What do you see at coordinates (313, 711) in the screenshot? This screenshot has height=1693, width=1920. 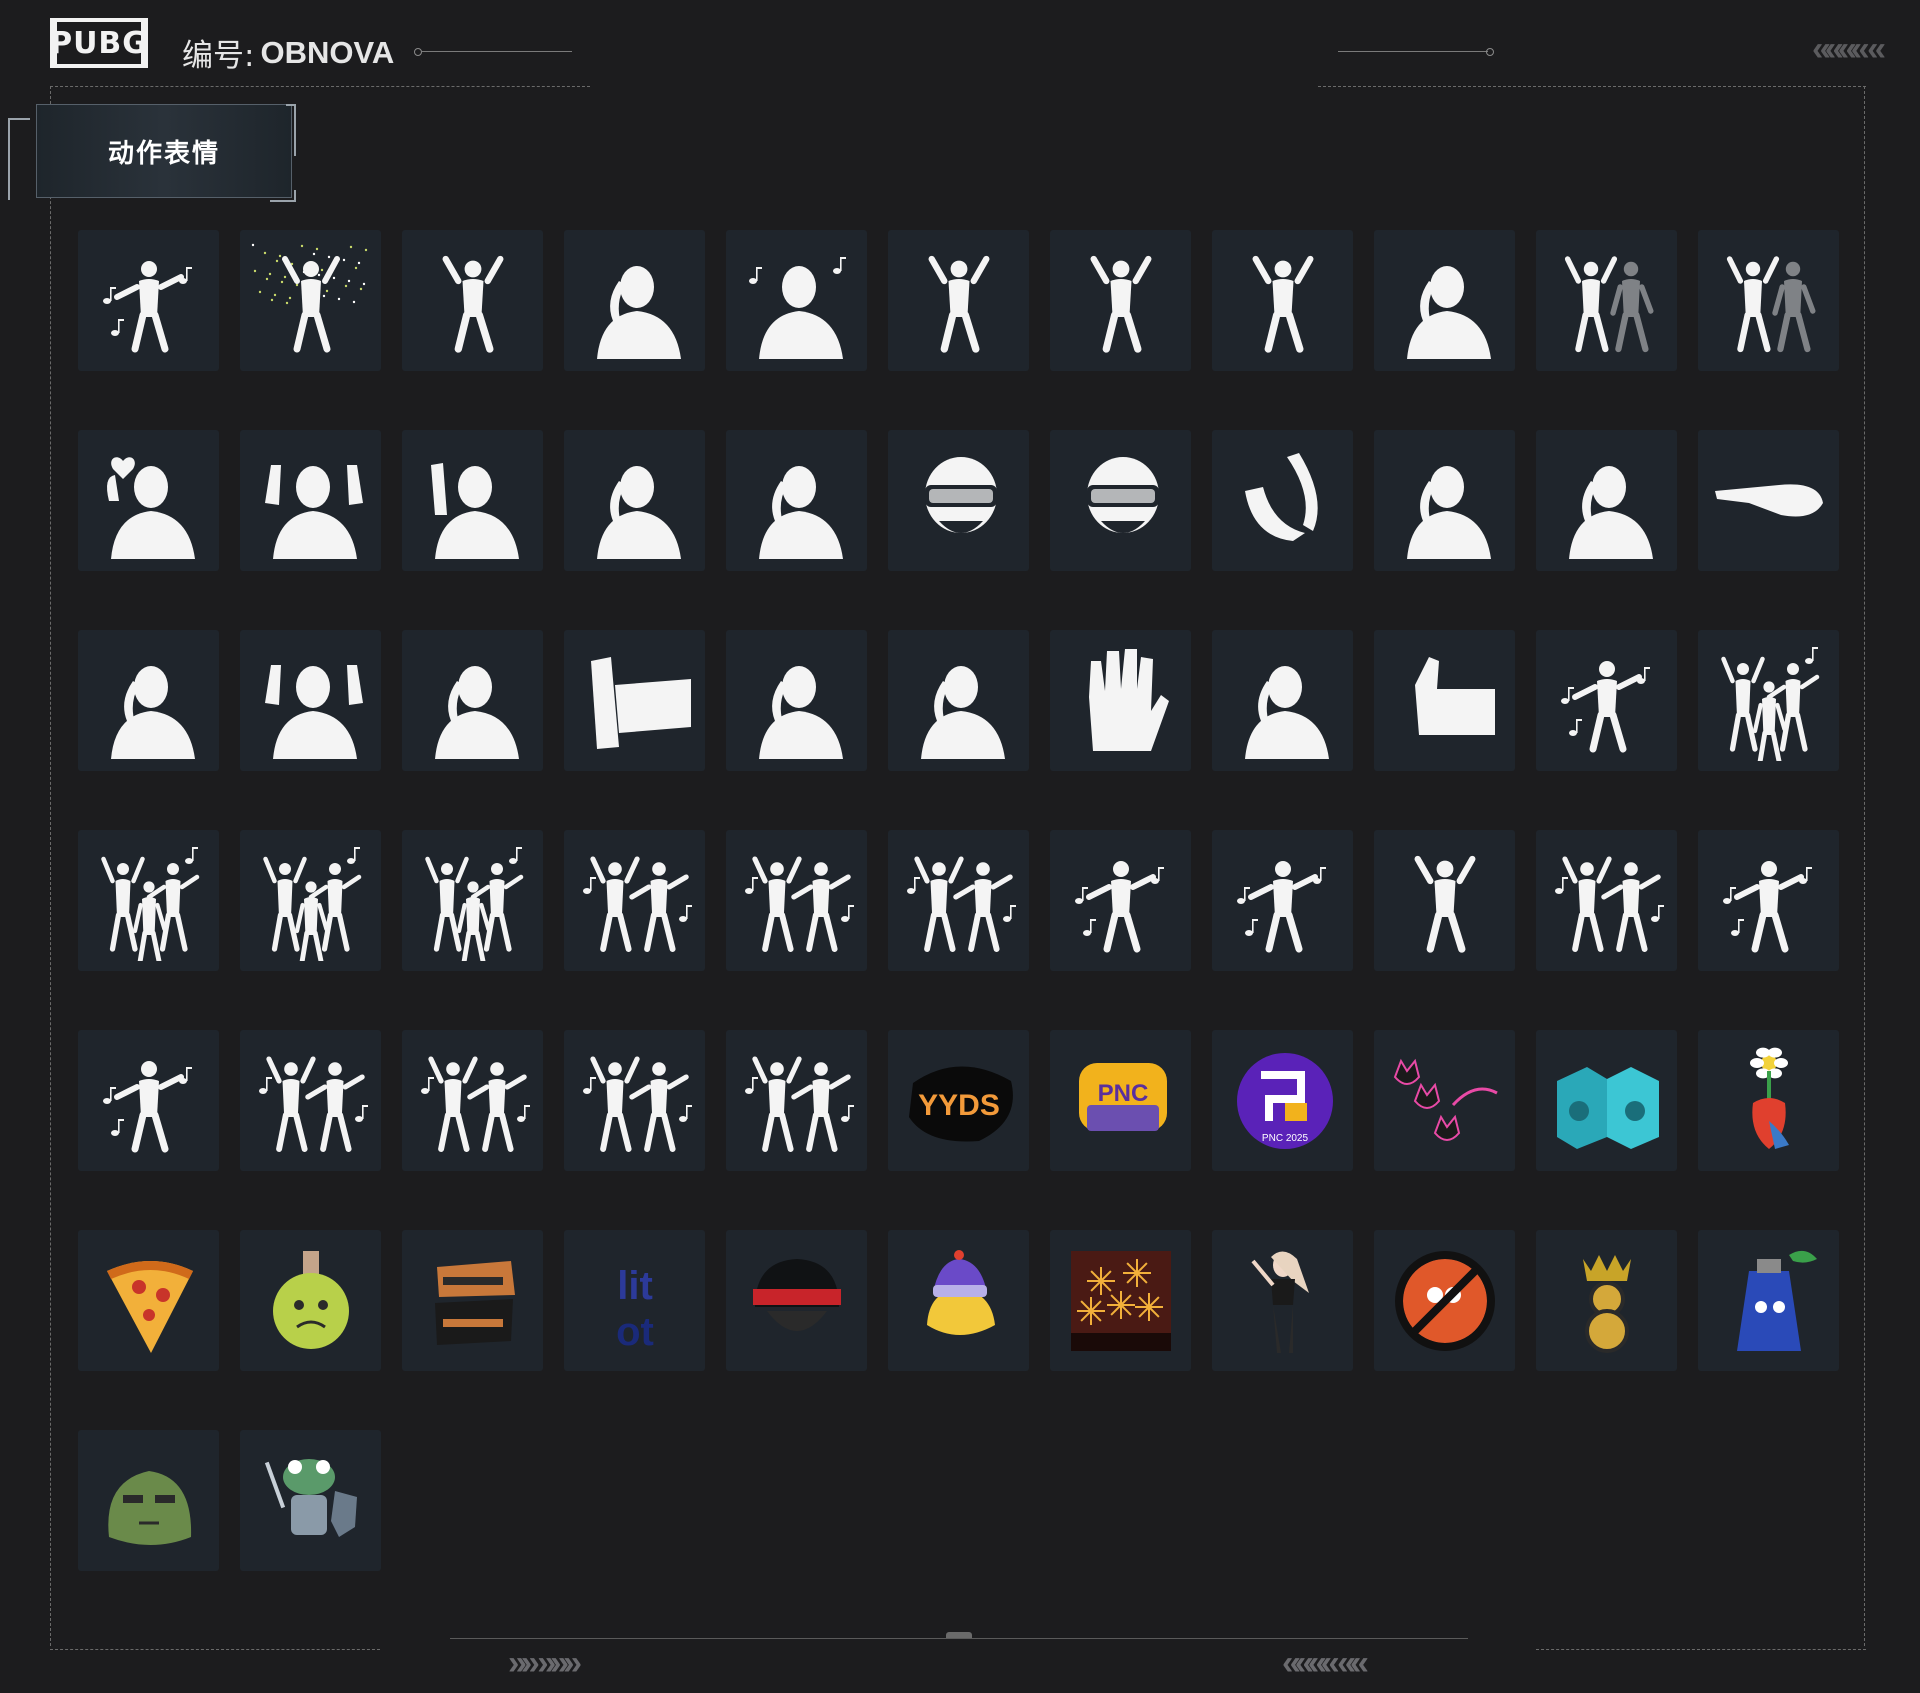 I see `shrug-emote-icon` at bounding box center [313, 711].